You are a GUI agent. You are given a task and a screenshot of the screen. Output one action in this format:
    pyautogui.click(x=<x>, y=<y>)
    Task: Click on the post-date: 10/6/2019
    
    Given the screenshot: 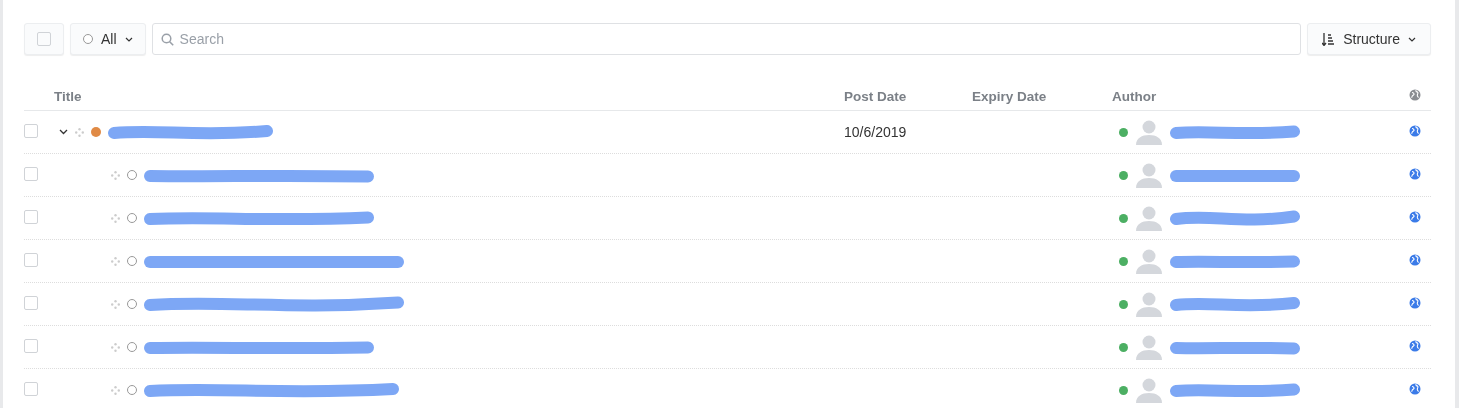 What is the action you would take?
    pyautogui.click(x=875, y=132)
    